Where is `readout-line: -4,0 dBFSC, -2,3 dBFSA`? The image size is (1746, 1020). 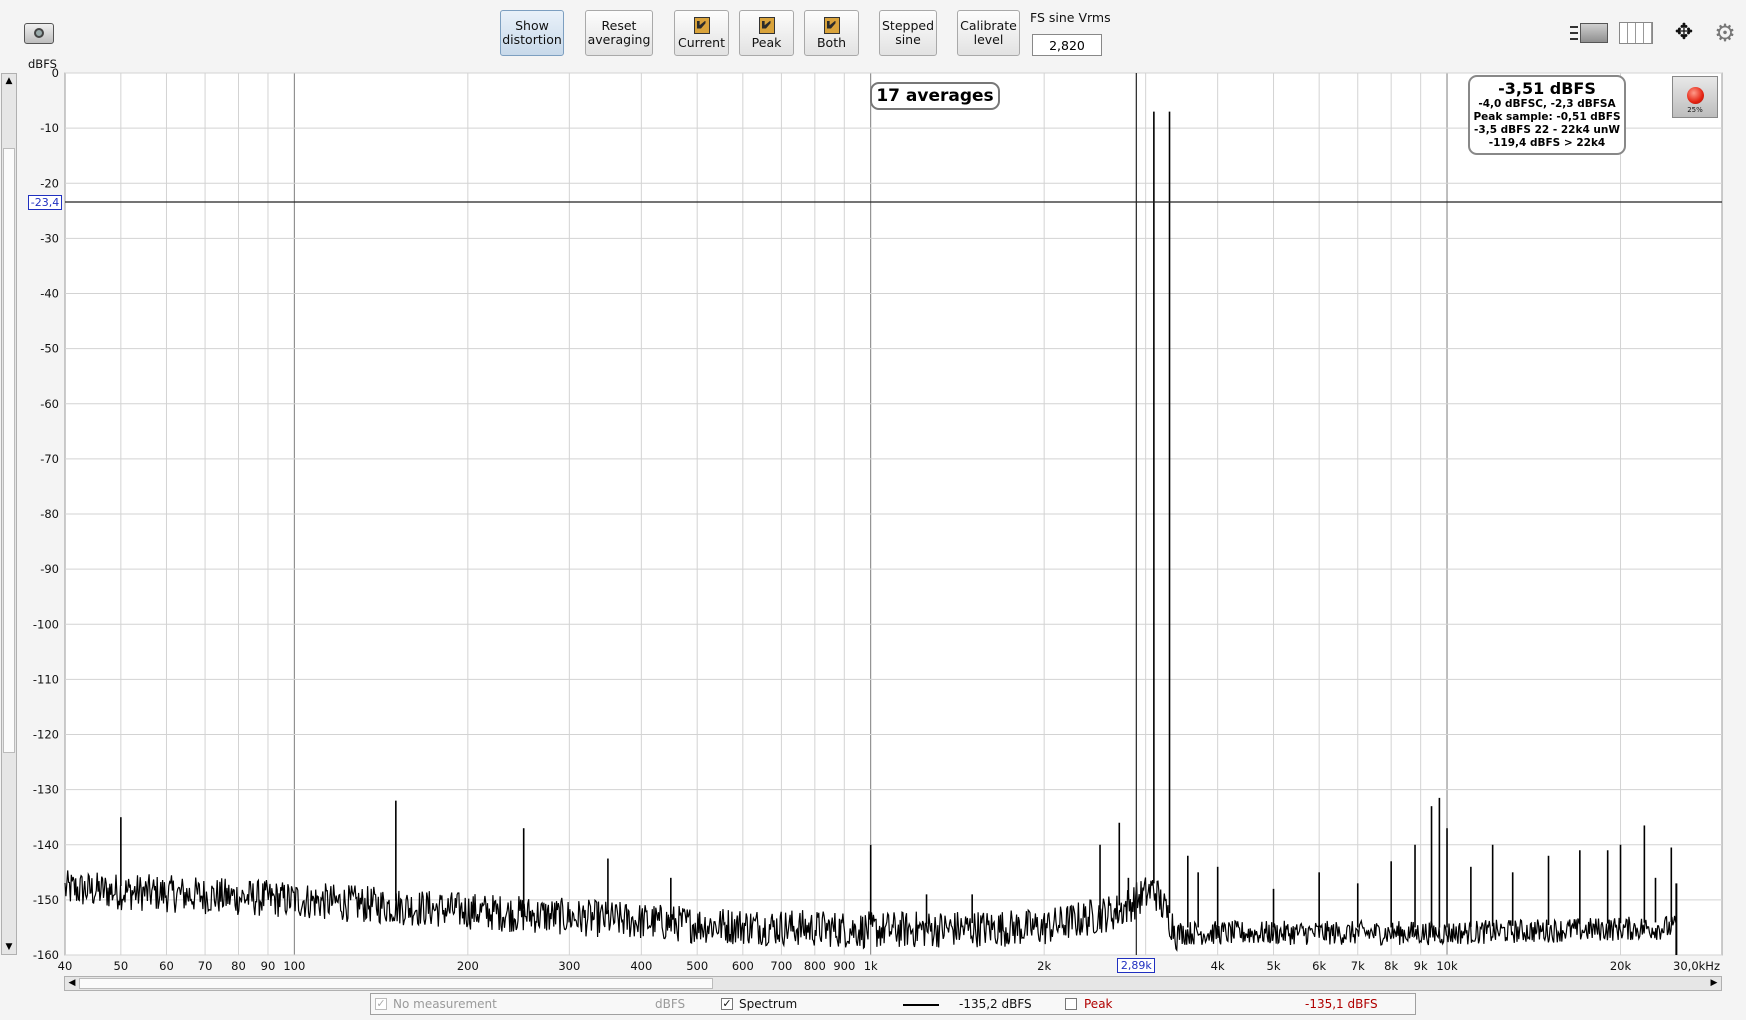 readout-line: -4,0 dBFSC, -2,3 dBFSA is located at coordinates (1547, 104).